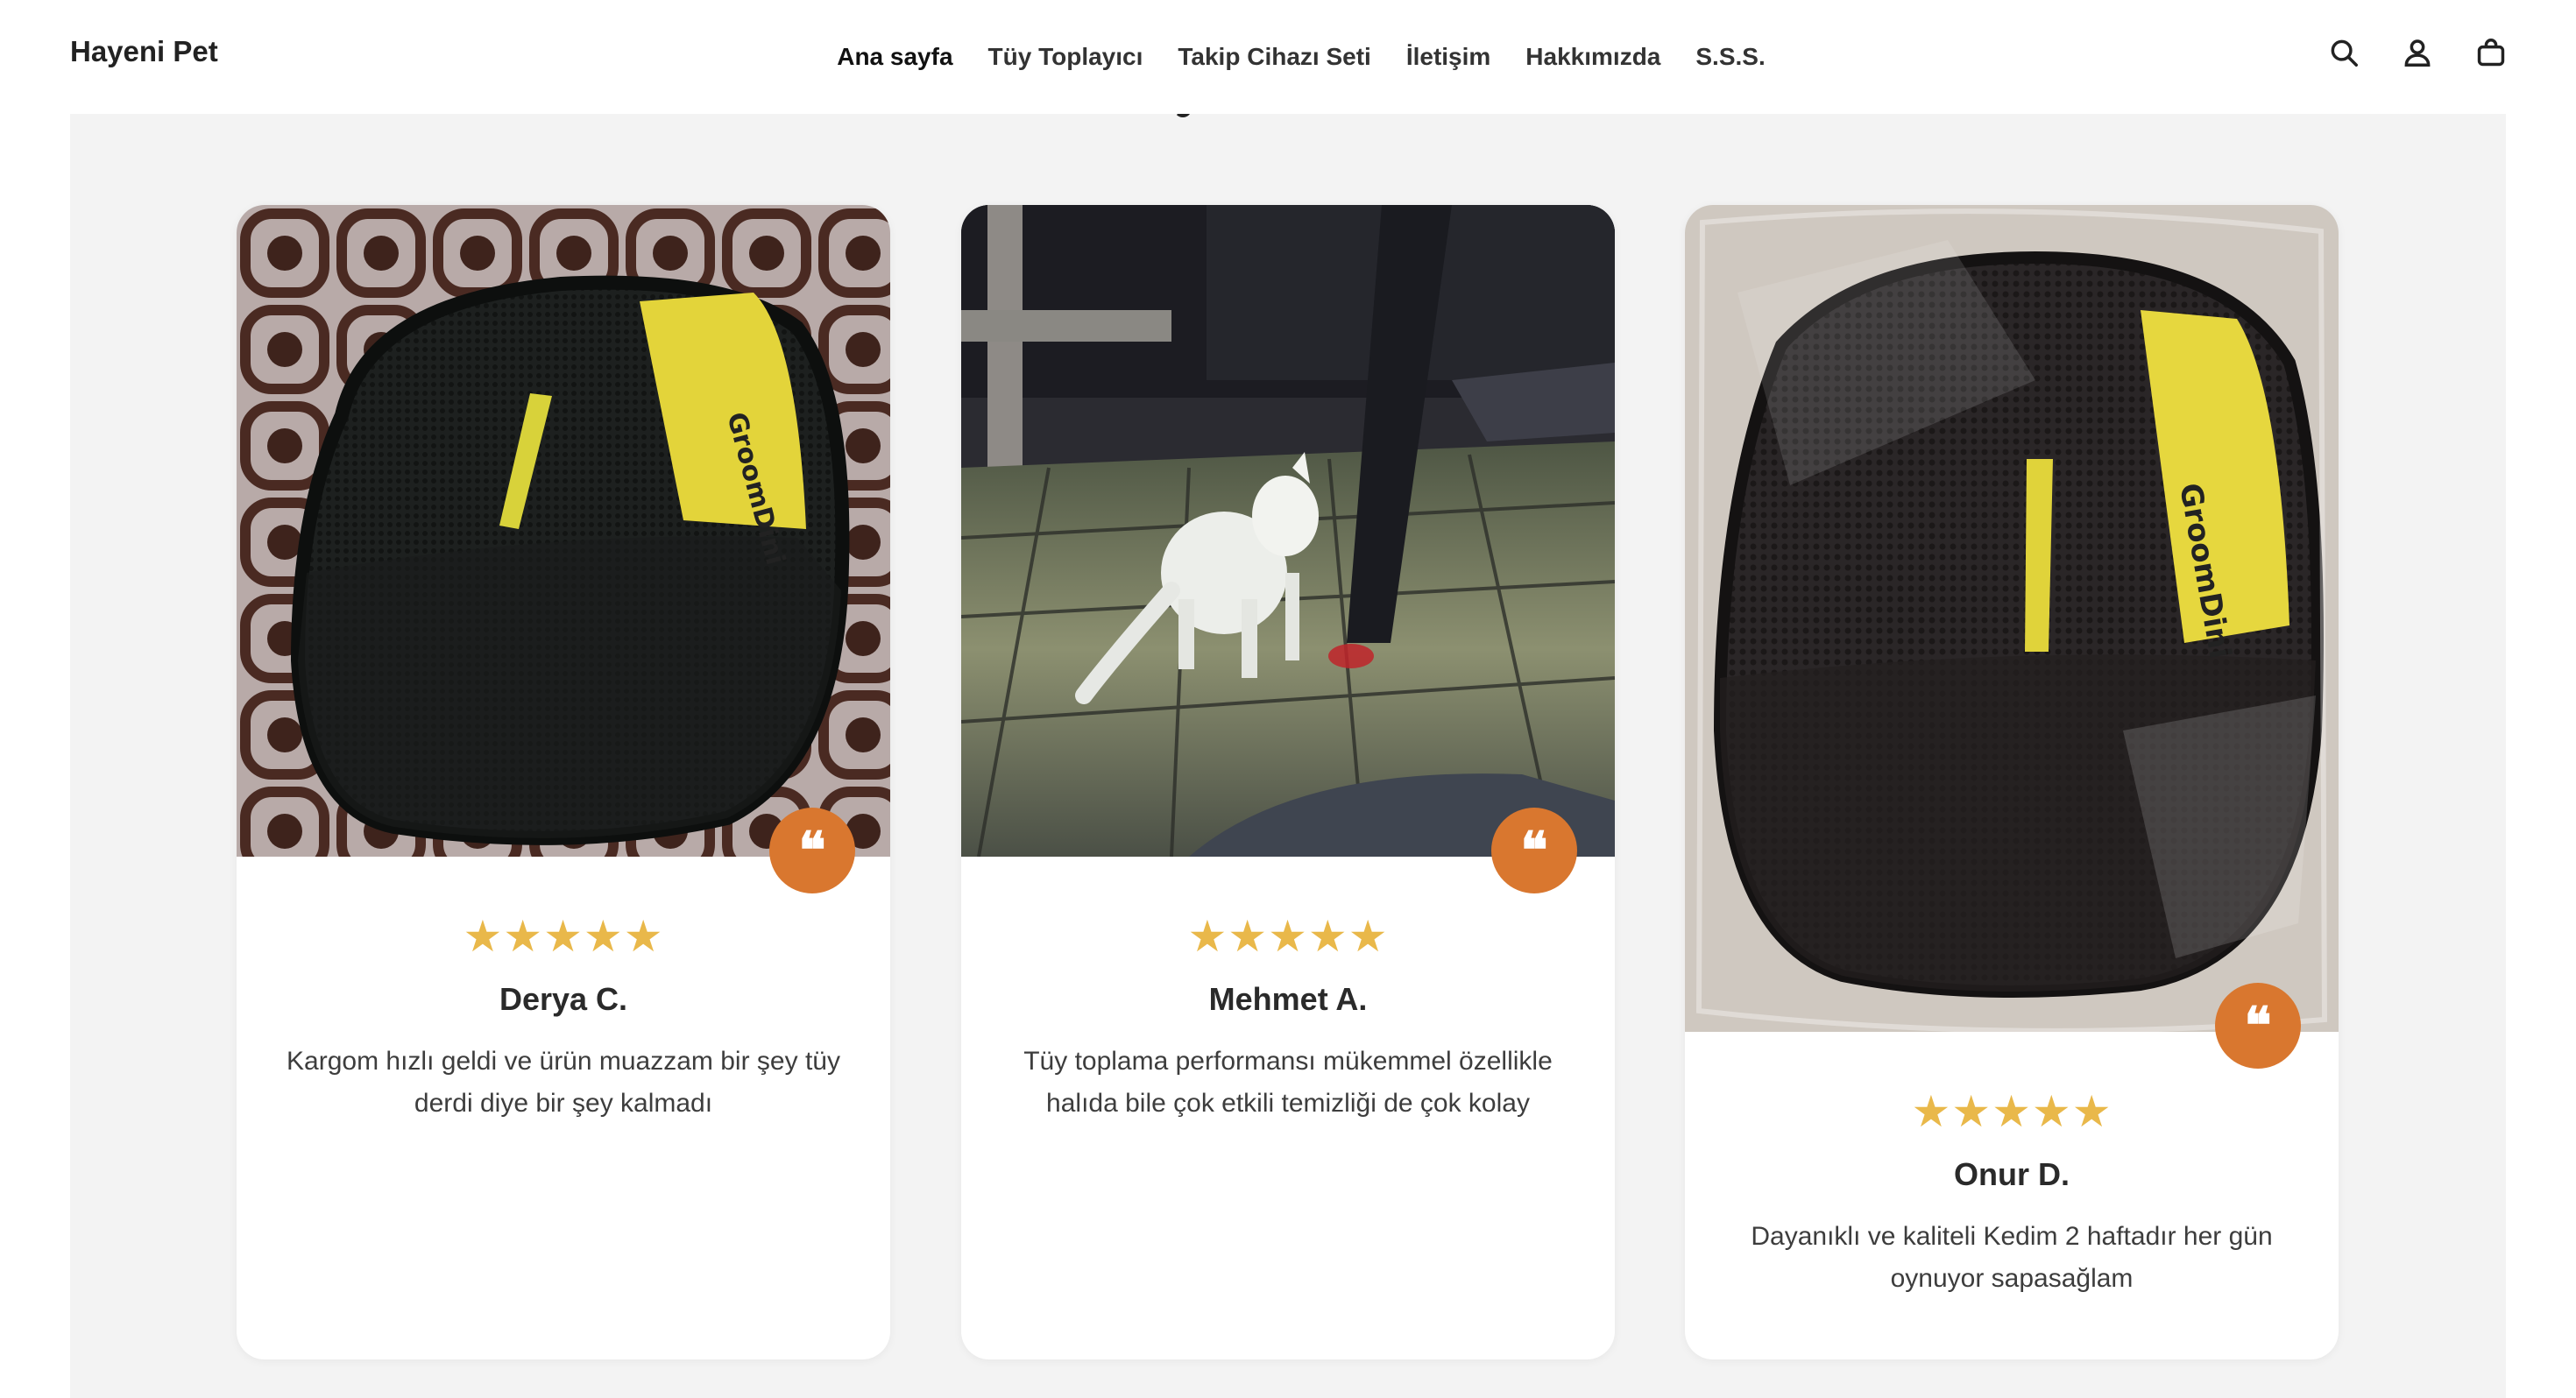  I want to click on review-photo: GroomDini, so click(563, 531).